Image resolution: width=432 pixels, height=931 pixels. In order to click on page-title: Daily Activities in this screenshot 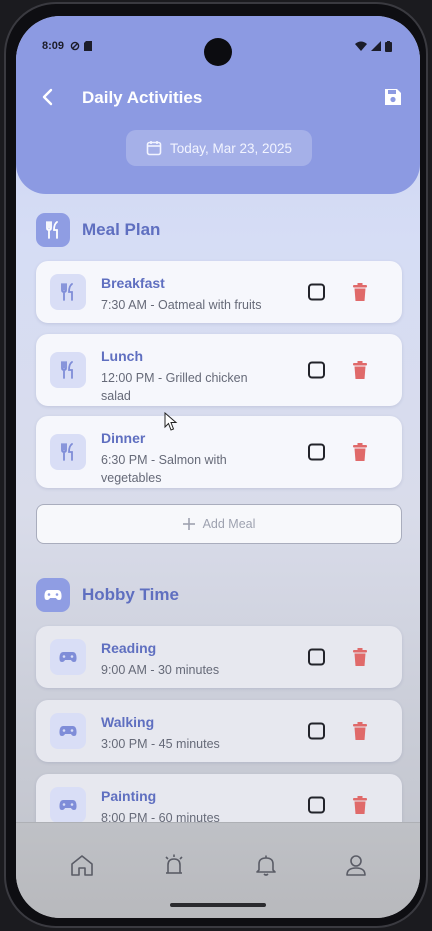, I will do `click(142, 97)`.